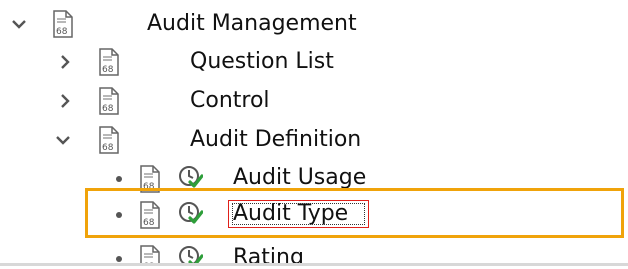 The height and width of the screenshot is (269, 628). What do you see at coordinates (314, 264) in the screenshot?
I see `panel-divider` at bounding box center [314, 264].